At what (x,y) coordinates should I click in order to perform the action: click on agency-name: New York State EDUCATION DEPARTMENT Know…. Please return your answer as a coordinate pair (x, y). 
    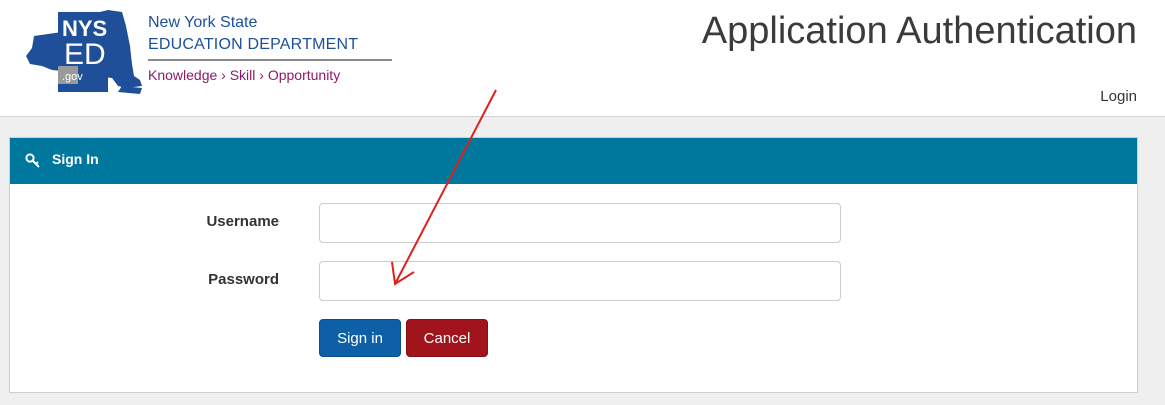
    Looking at the image, I should click on (270, 48).